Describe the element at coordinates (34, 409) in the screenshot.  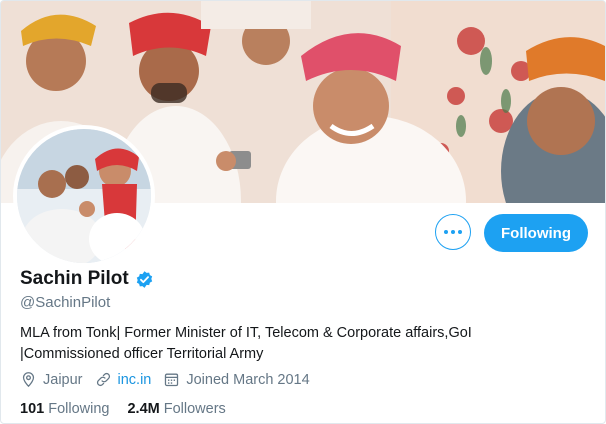
I see `following-count: 101` at that location.